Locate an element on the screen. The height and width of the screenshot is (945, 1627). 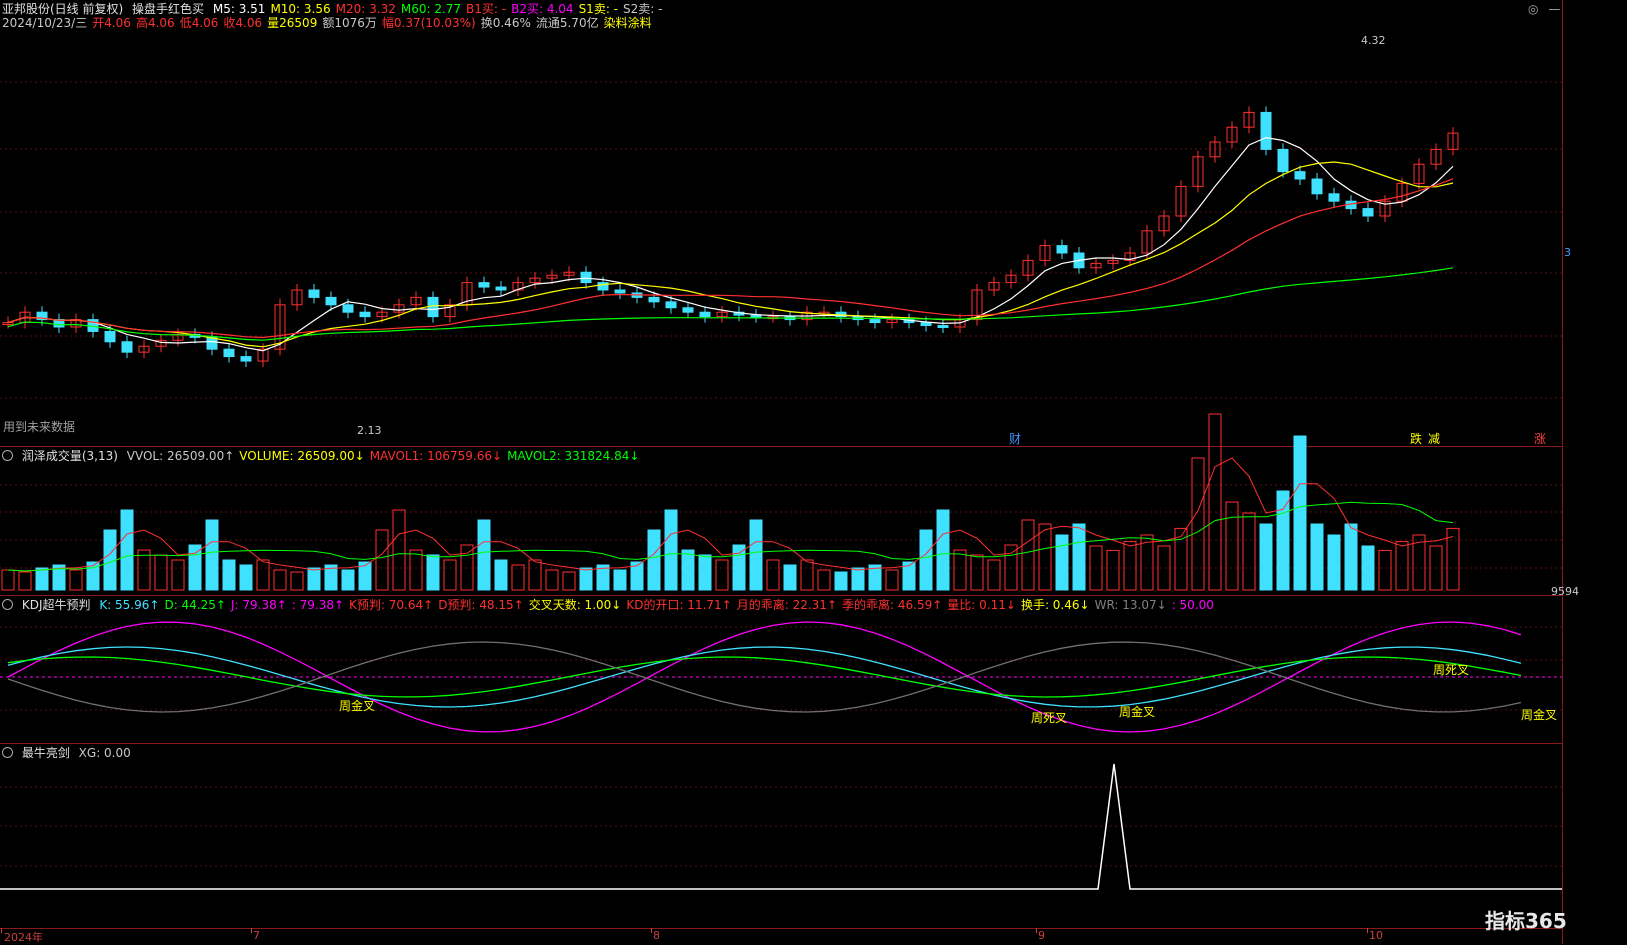
axis-label-jul: 7 is located at coordinates (256, 935).